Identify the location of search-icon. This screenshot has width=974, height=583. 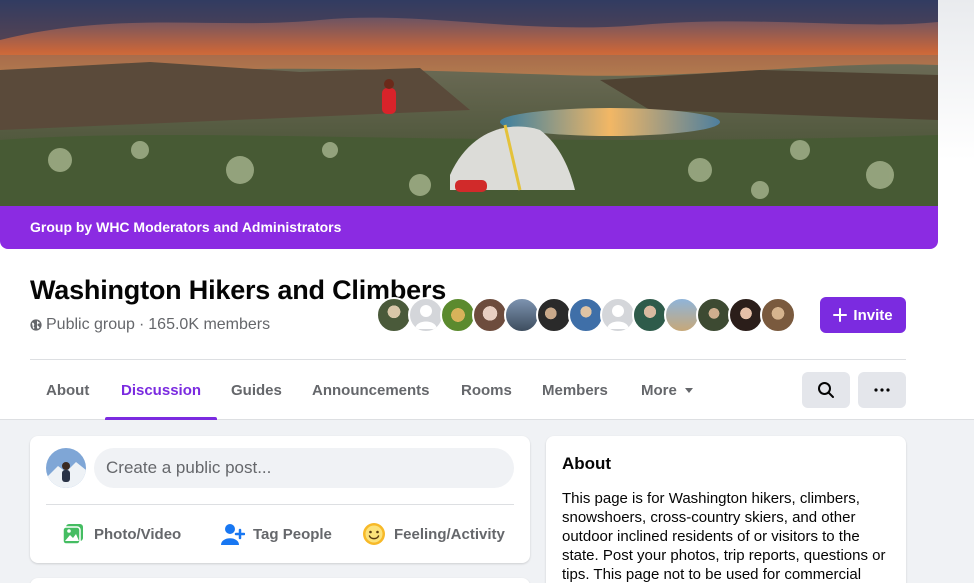
(826, 390).